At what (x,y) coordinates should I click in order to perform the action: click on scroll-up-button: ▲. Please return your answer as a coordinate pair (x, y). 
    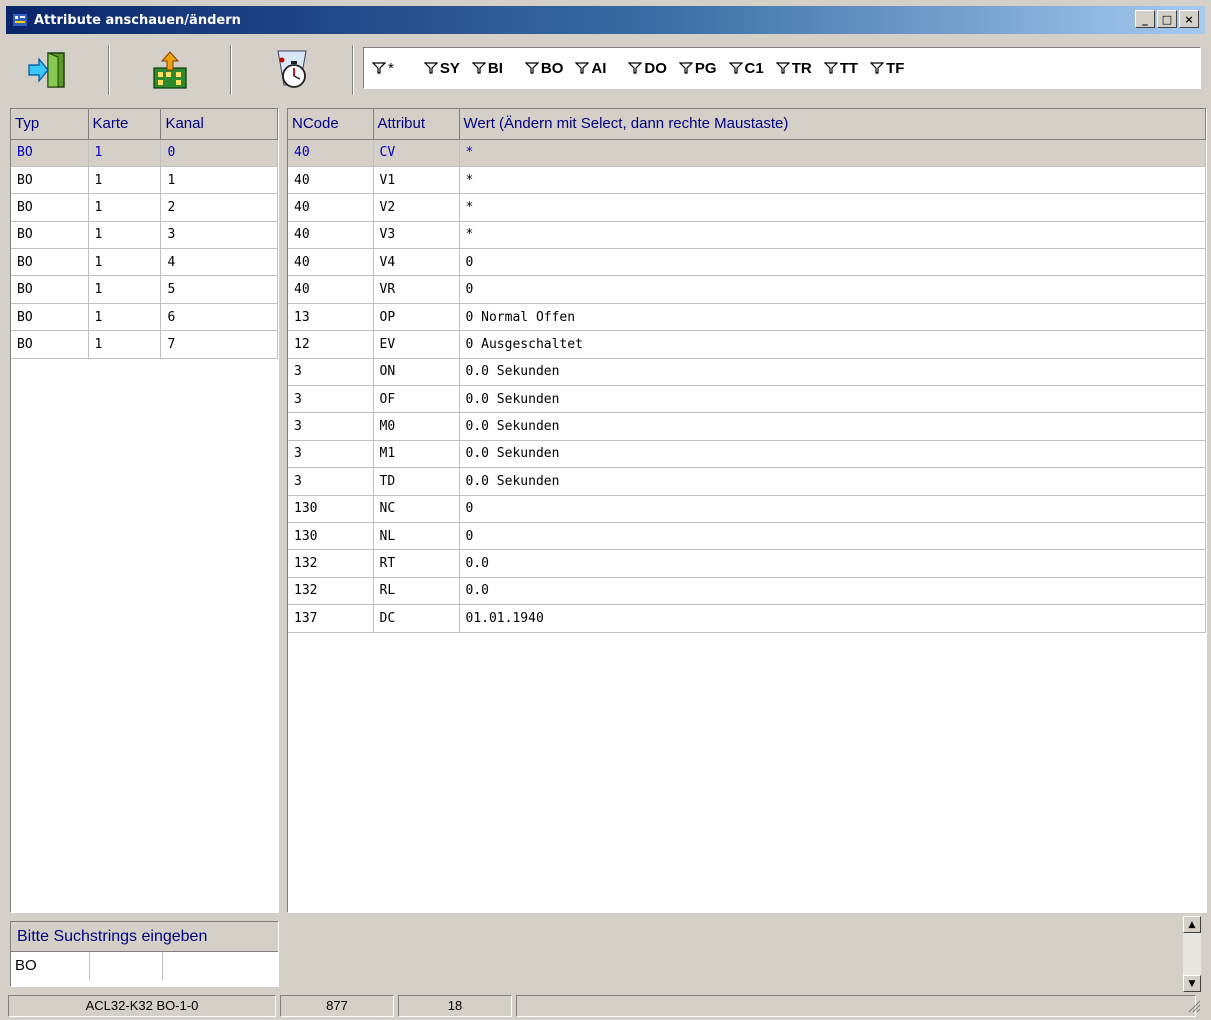
    Looking at the image, I should click on (1192, 924).